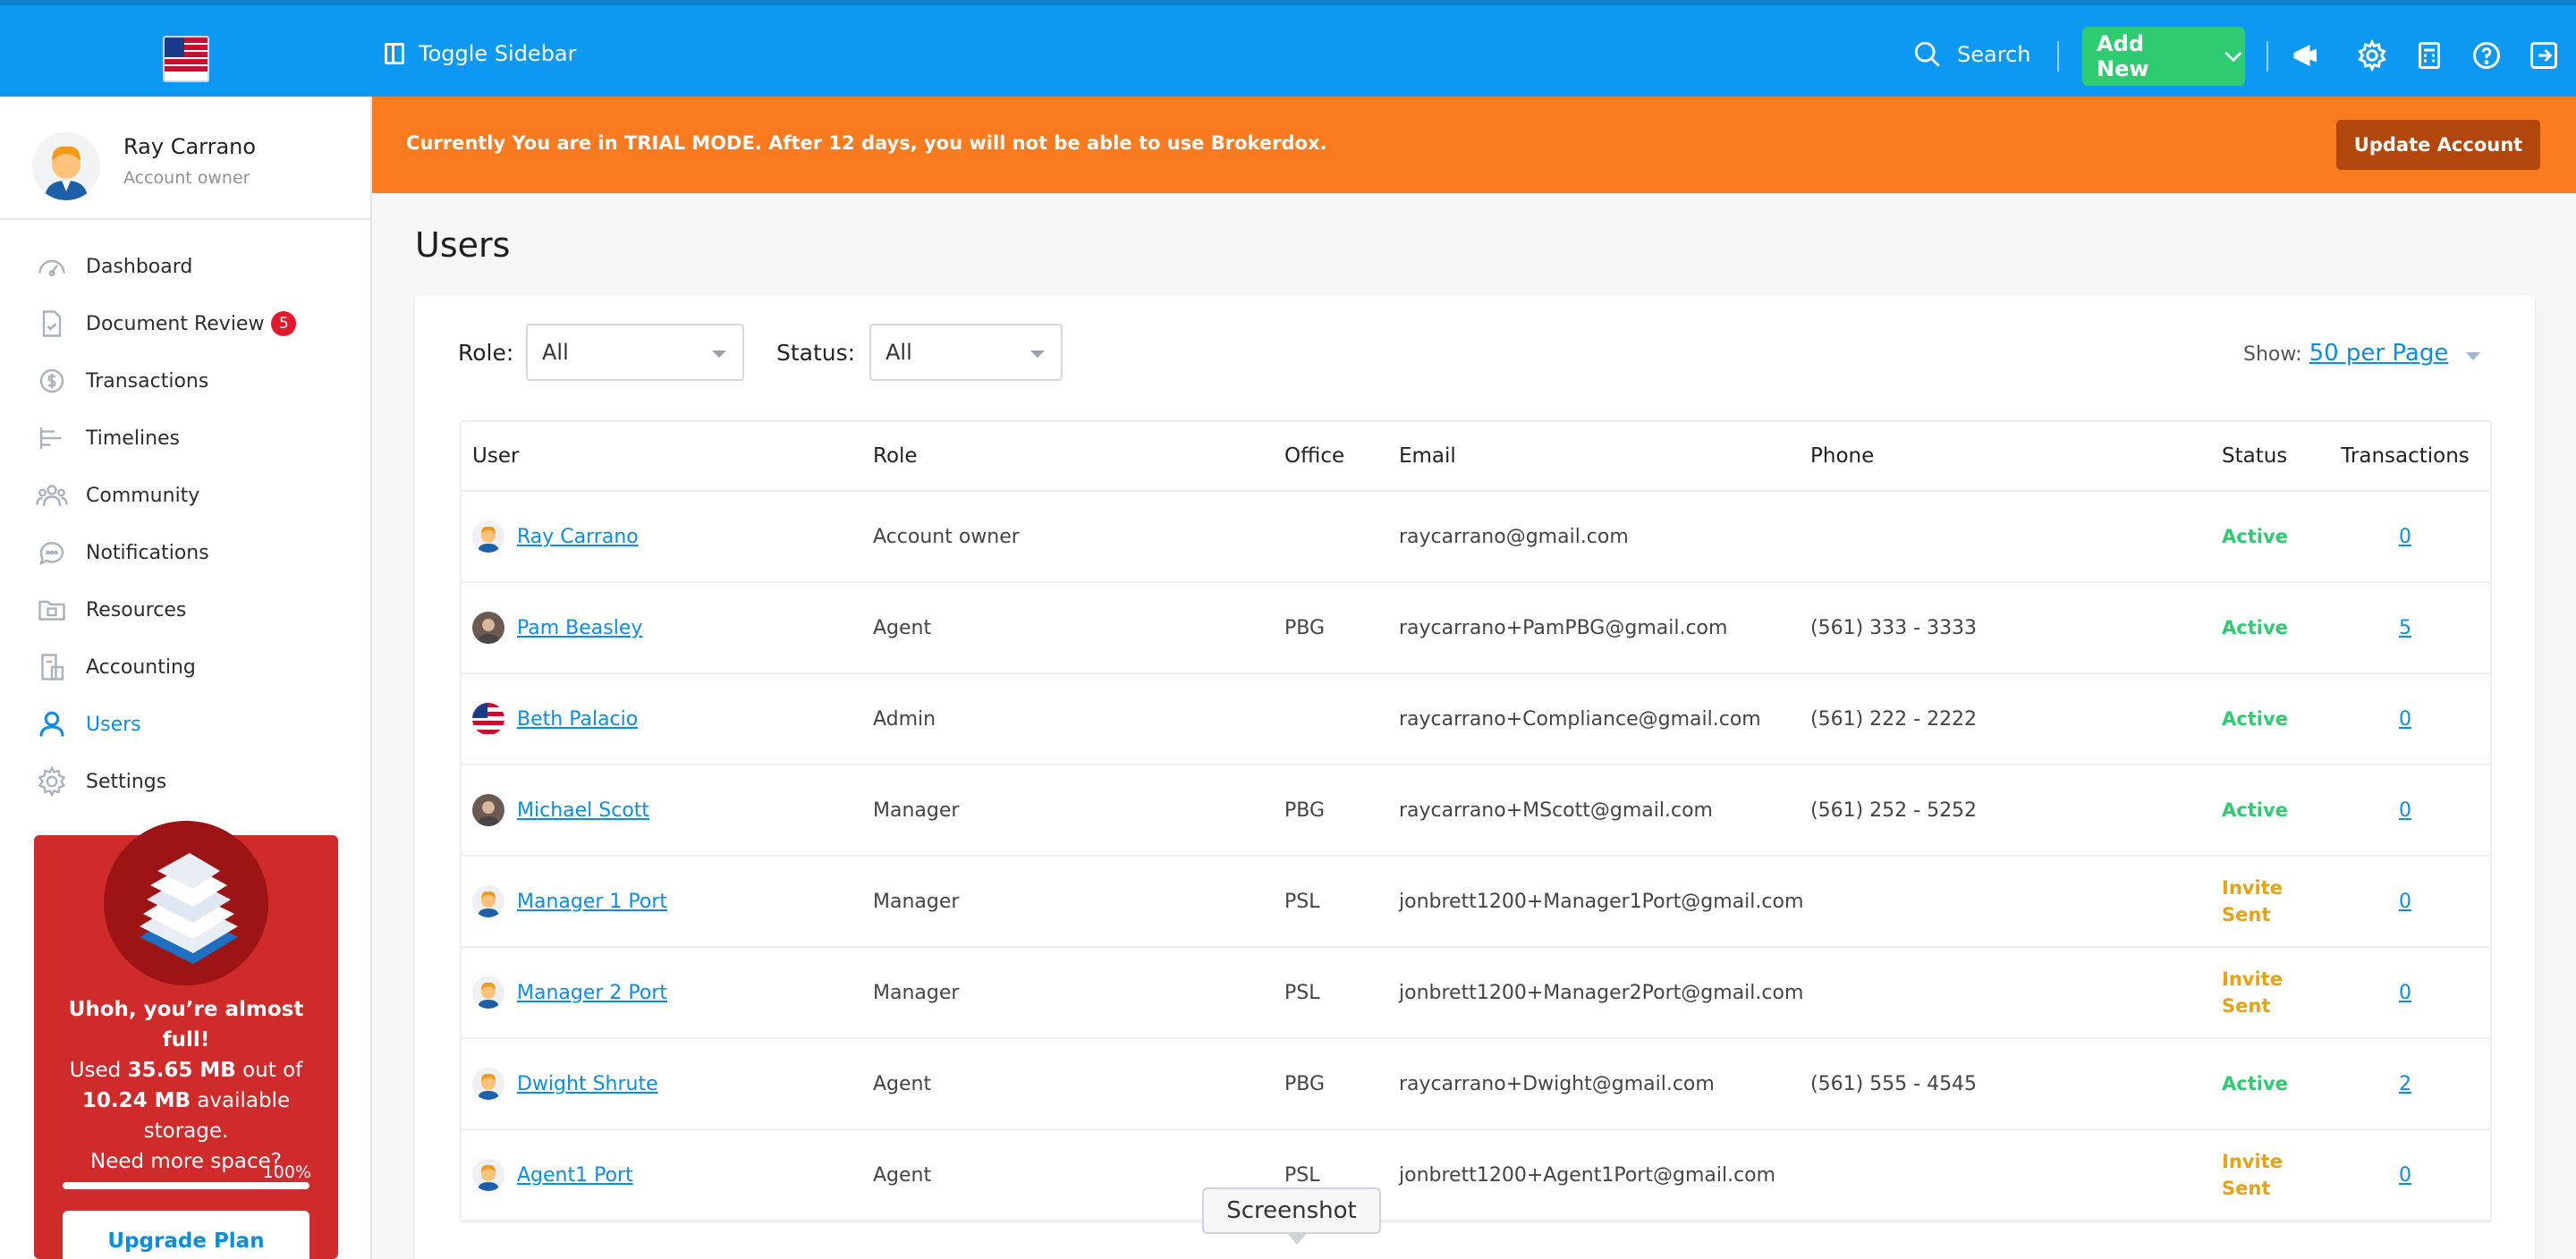 This screenshot has height=1259, width=2576. Describe the element at coordinates (575, 1175) in the screenshot. I see `user-name-link: Agent1 Port` at that location.